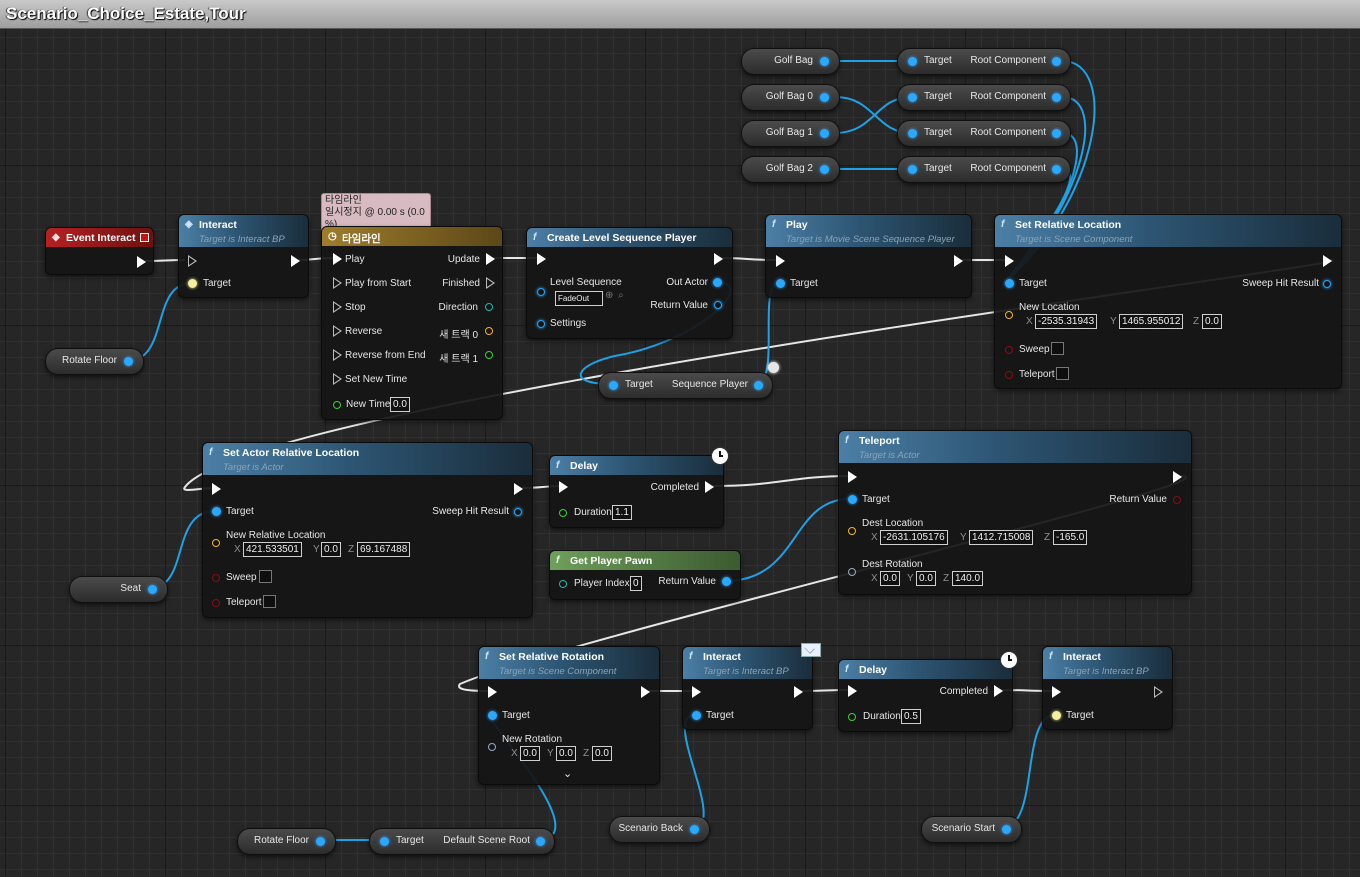 The width and height of the screenshot is (1360, 877). What do you see at coordinates (717, 282) in the screenshot?
I see `out-actor-pin` at bounding box center [717, 282].